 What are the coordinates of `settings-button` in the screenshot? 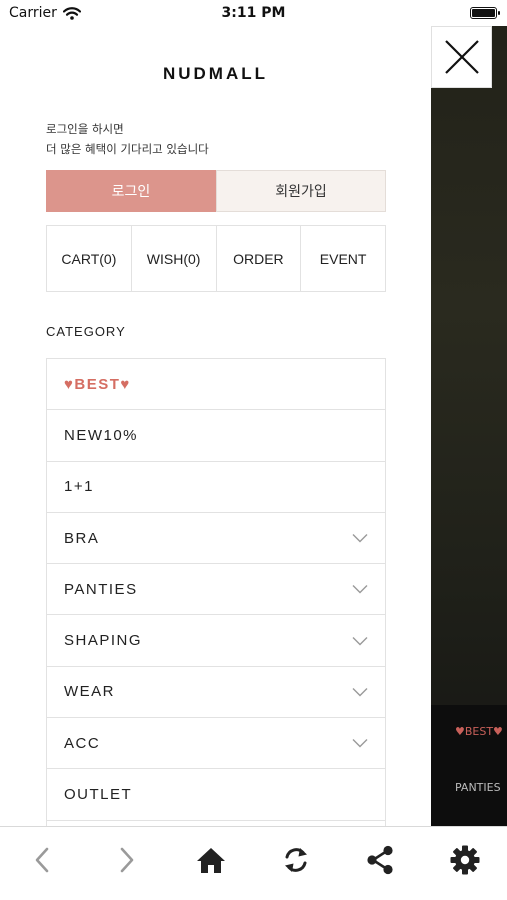 It's located at (465, 863).